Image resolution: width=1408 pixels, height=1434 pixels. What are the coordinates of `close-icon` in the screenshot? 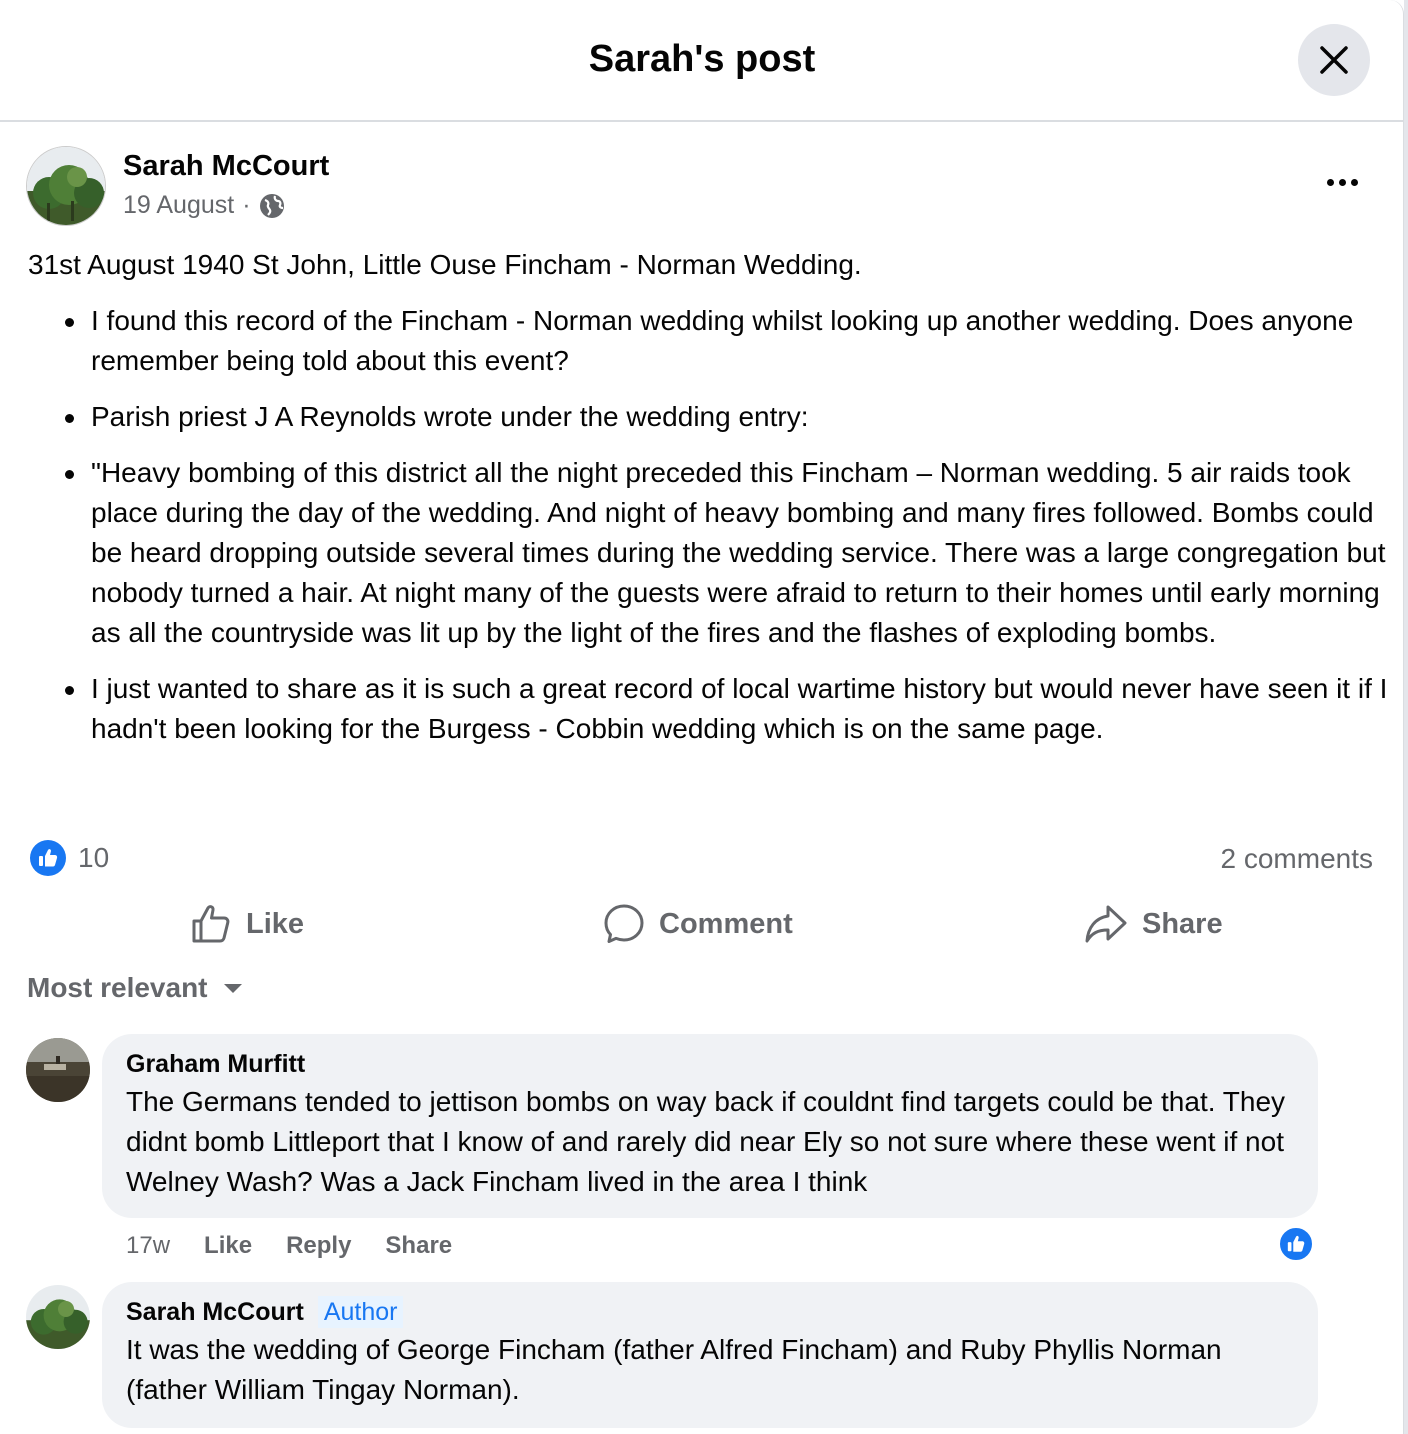 It's located at (1334, 60).